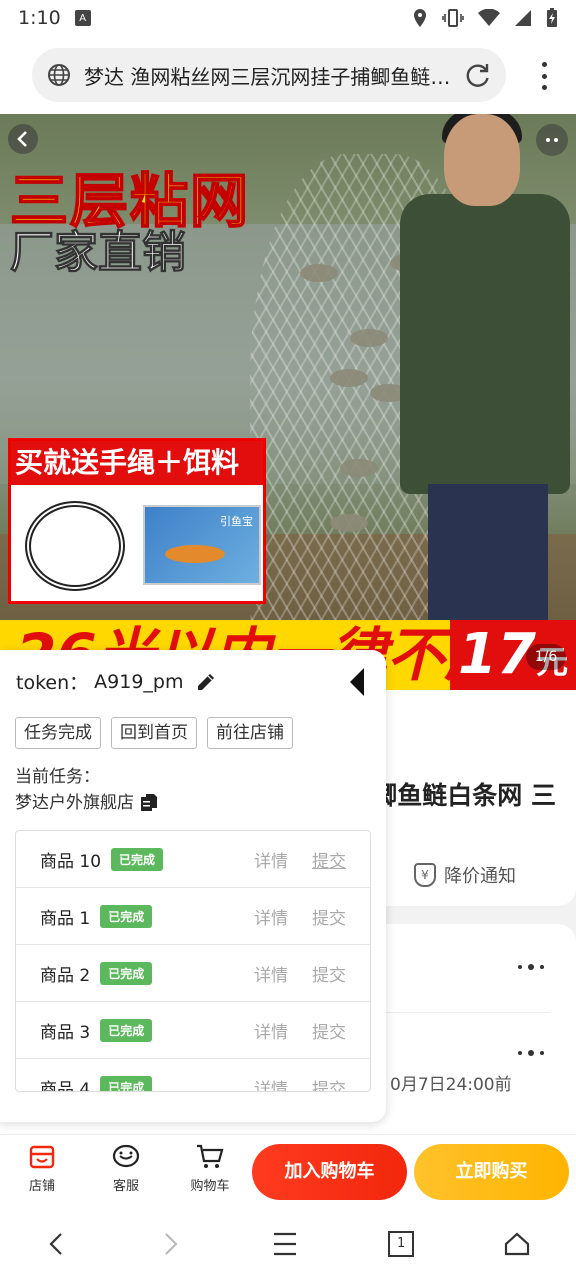 This screenshot has height=1280, width=576. Describe the element at coordinates (420, 18) in the screenshot. I see `location-icon` at that location.